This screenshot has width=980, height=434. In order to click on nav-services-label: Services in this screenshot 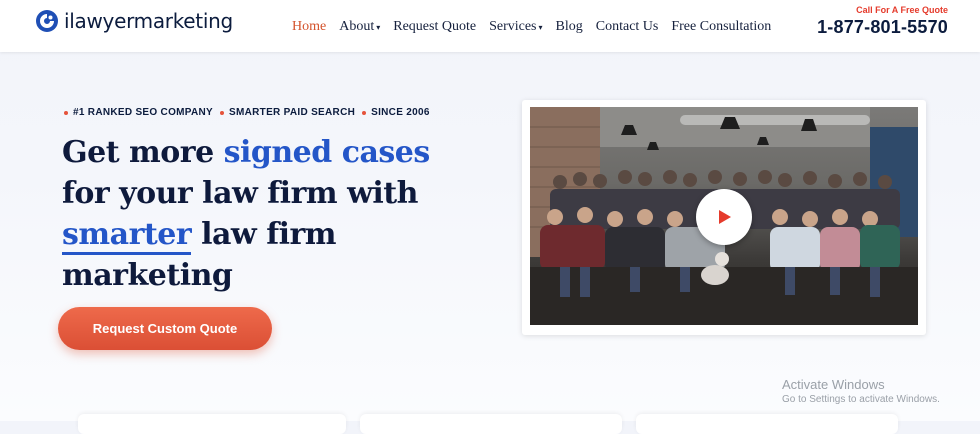, I will do `click(513, 26)`.